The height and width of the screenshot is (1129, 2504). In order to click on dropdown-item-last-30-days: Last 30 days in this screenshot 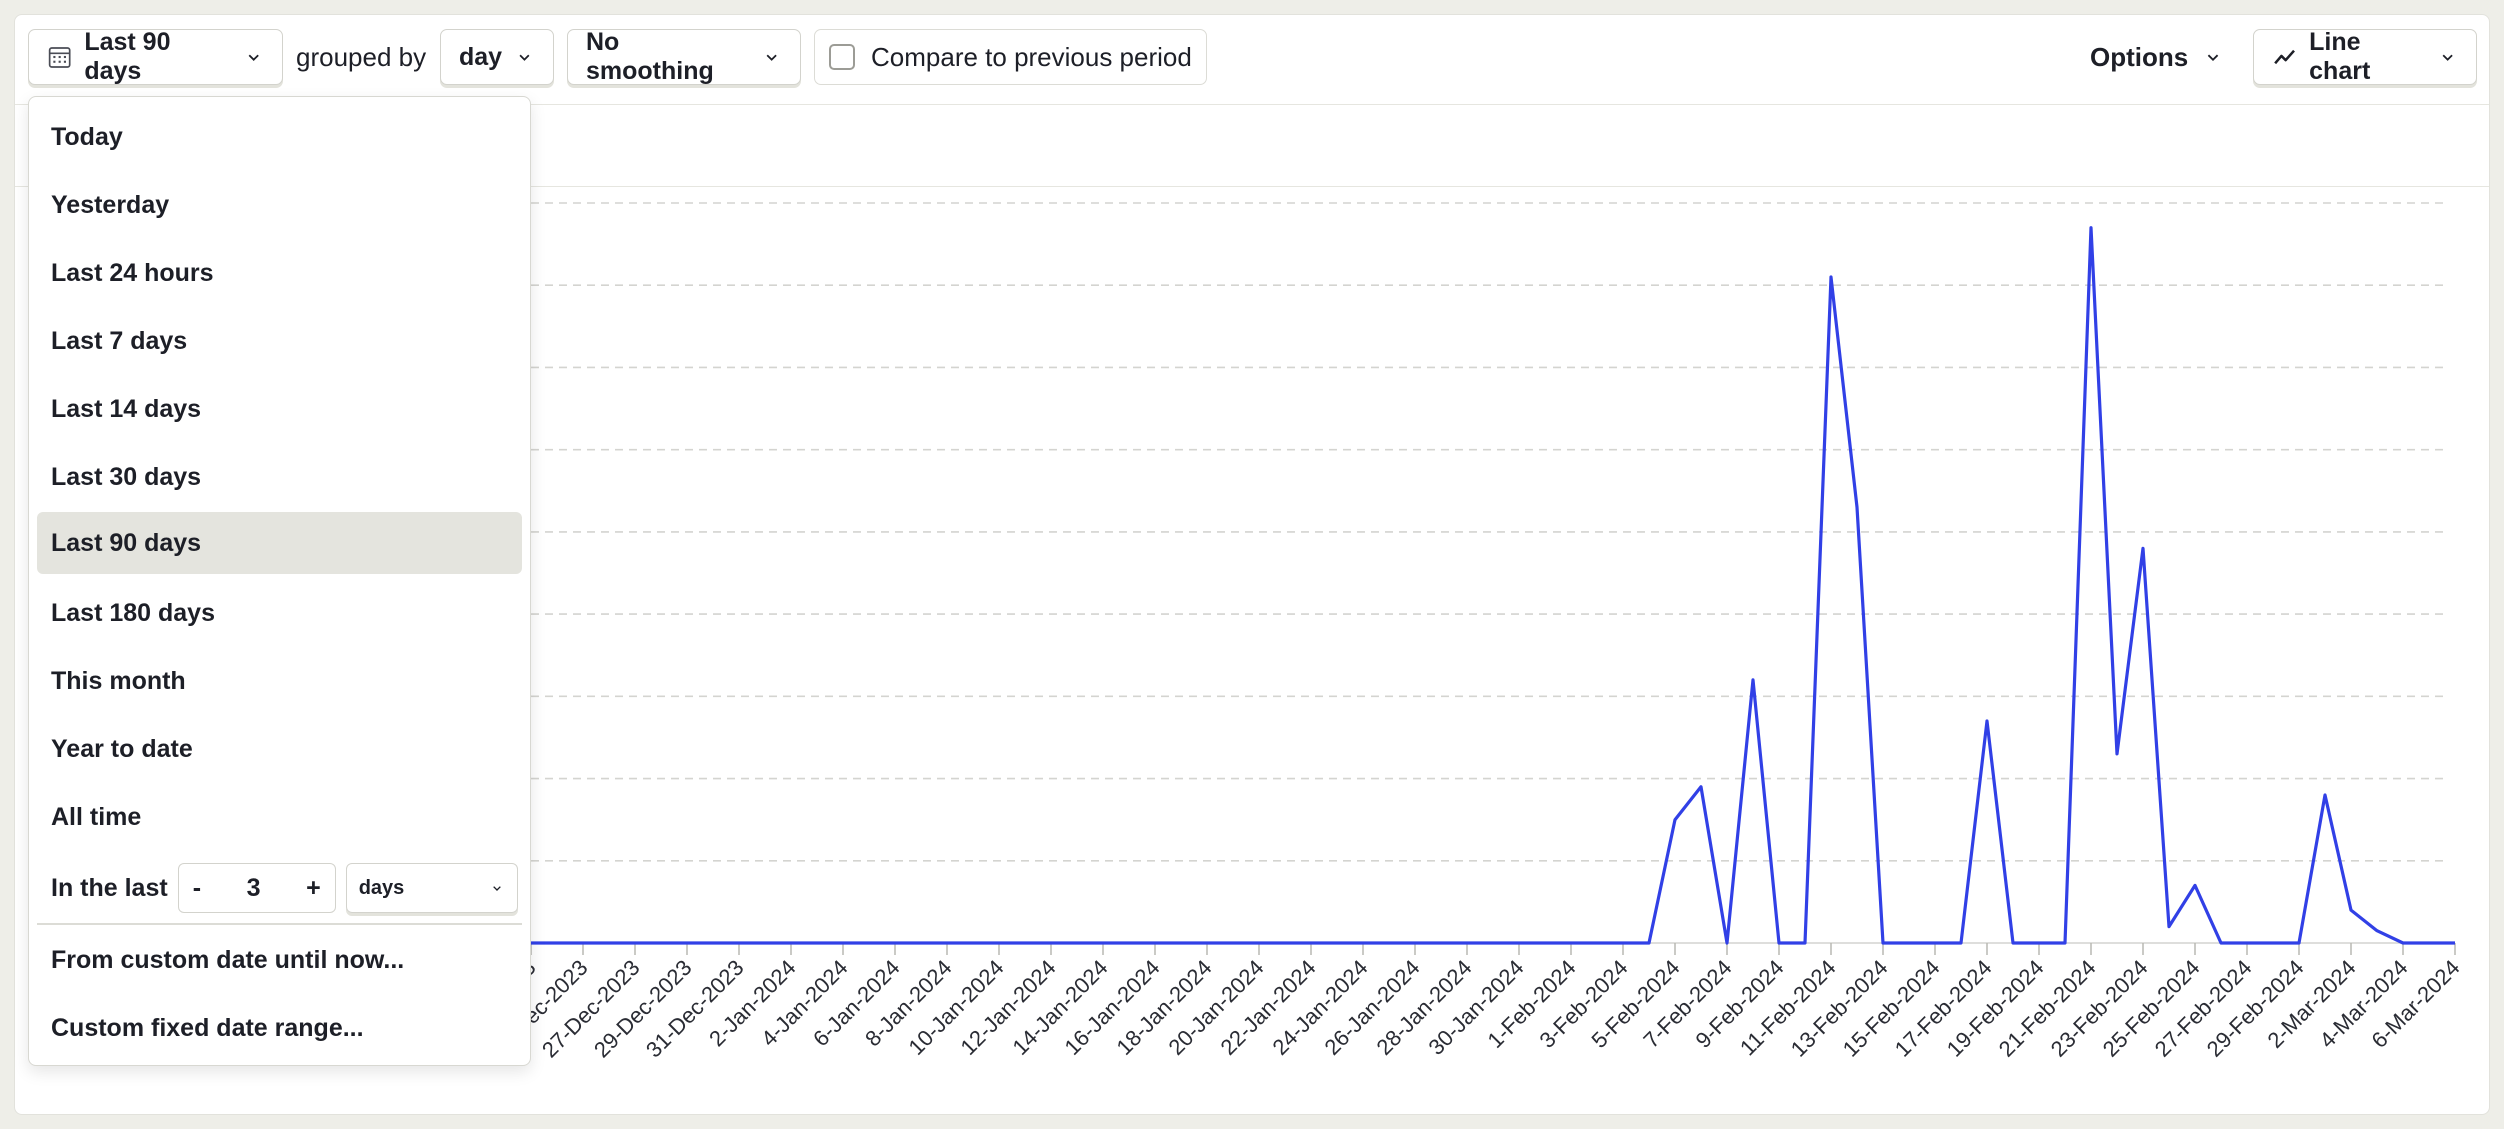, I will do `click(279, 477)`.